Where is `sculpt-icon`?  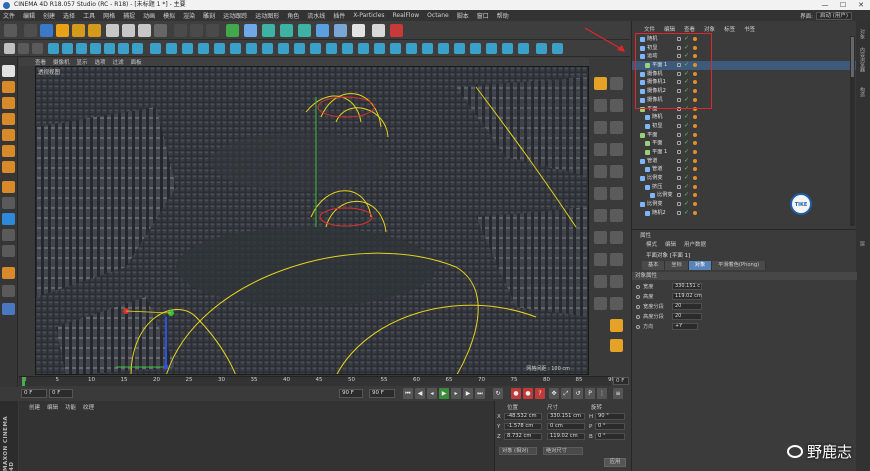
sculpt-icon is located at coordinates (8, 273).